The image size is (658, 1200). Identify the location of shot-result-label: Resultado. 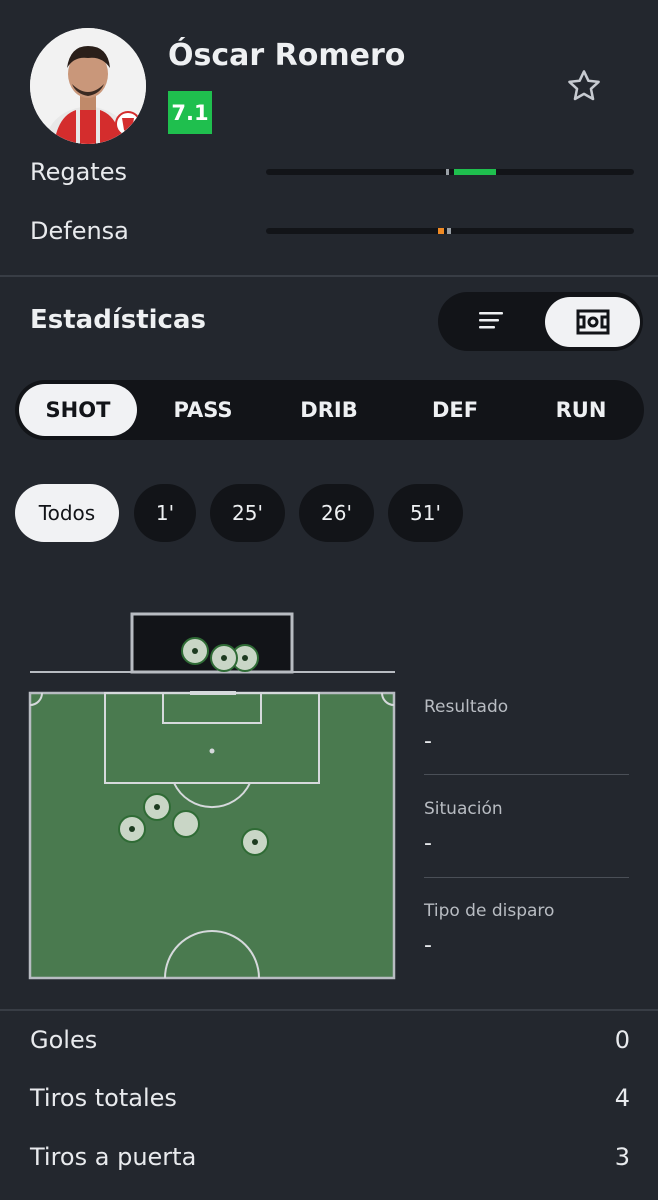
(466, 707).